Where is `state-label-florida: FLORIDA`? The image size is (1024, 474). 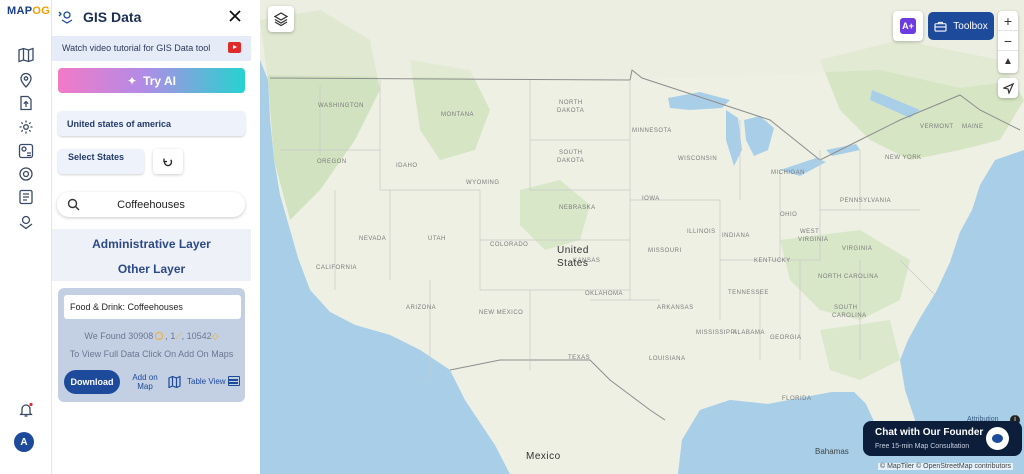
state-label-florida: FLORIDA is located at coordinates (797, 399).